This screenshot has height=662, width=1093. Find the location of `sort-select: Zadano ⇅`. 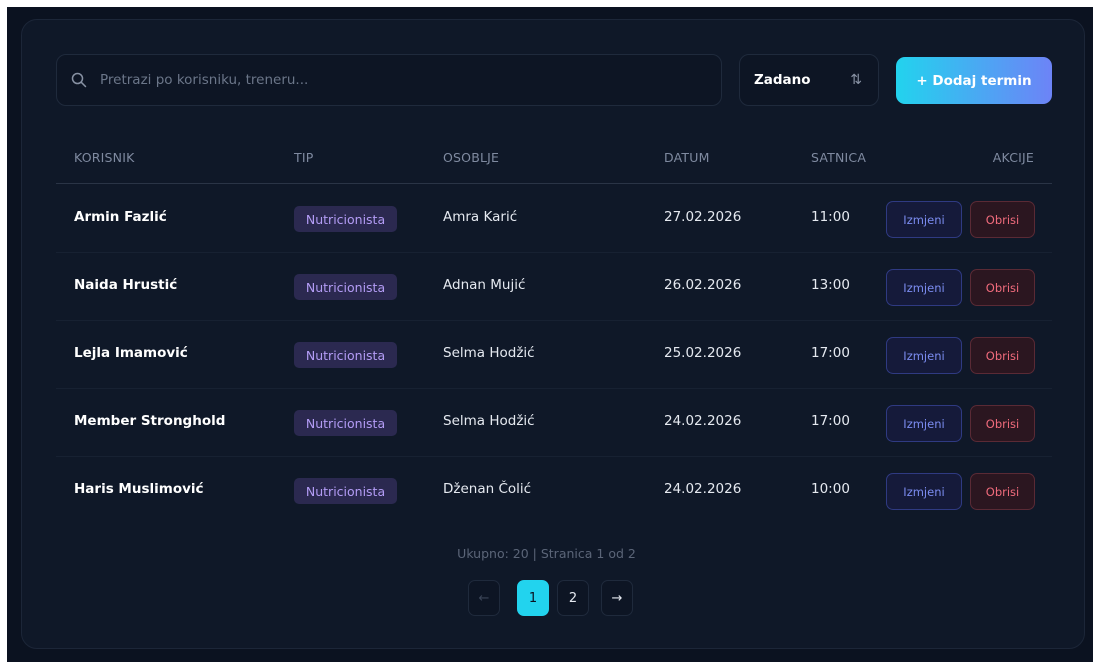

sort-select: Zadano ⇅ is located at coordinates (809, 80).